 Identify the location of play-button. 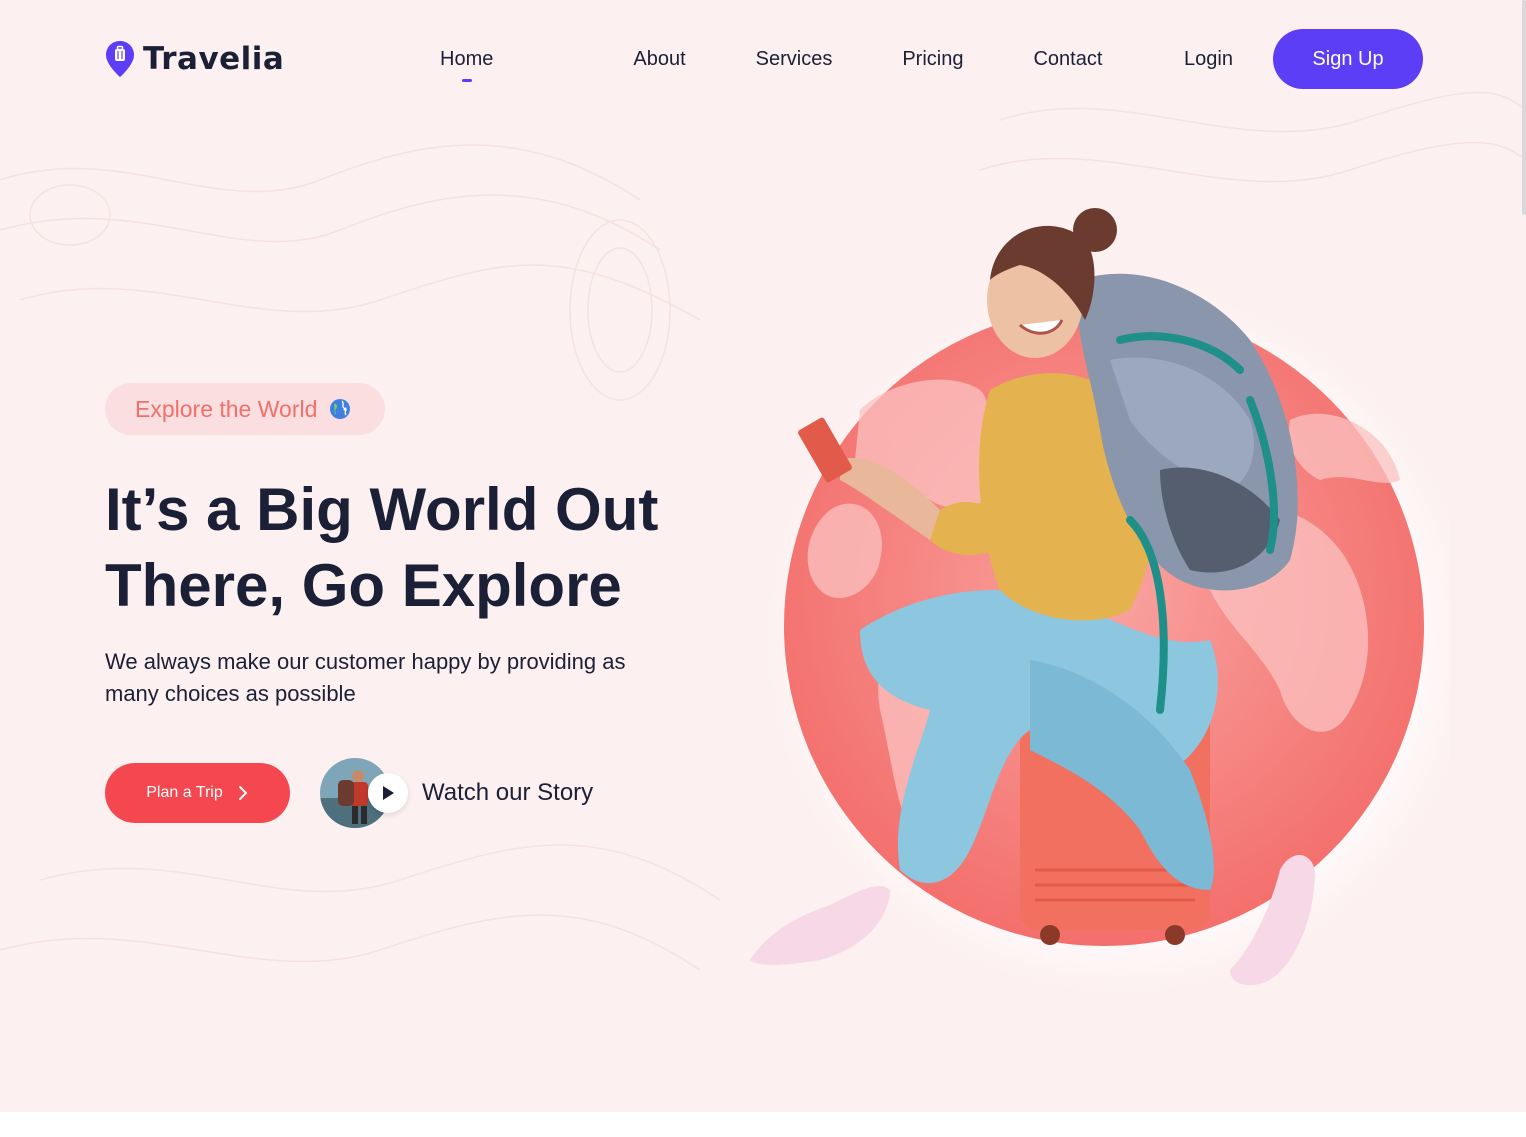
(388, 793).